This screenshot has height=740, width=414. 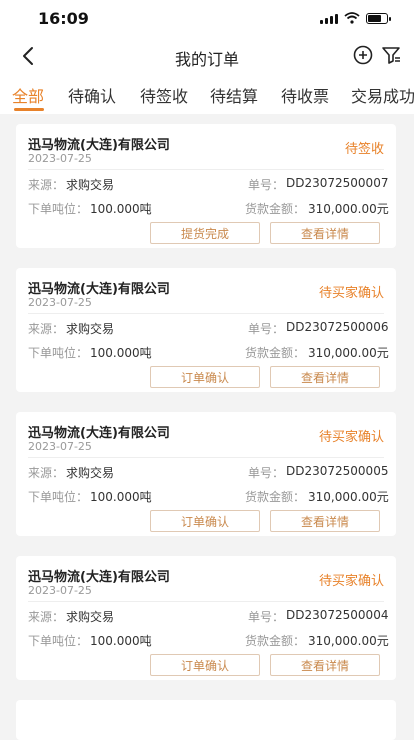 What do you see at coordinates (164, 95) in the screenshot?
I see `tab-pending-sign: 待签收` at bounding box center [164, 95].